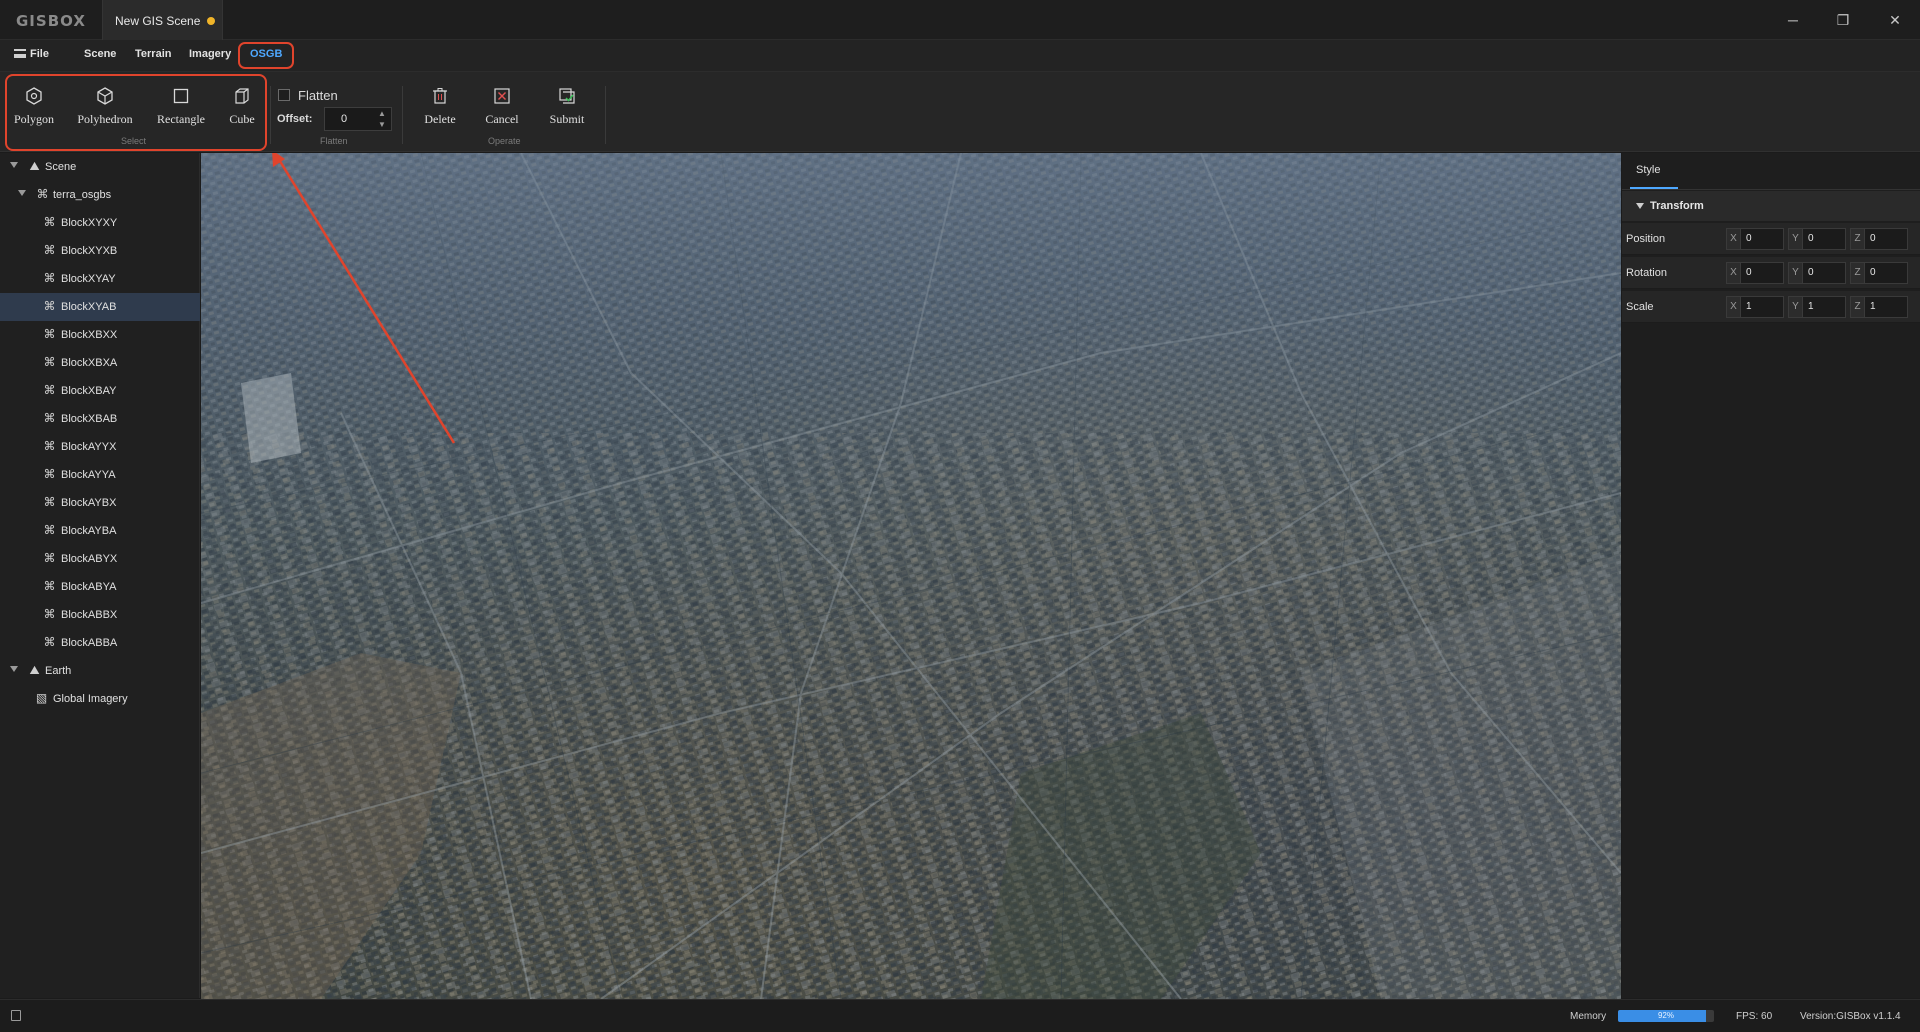  I want to click on imagery-icon: ▧, so click(41, 698).